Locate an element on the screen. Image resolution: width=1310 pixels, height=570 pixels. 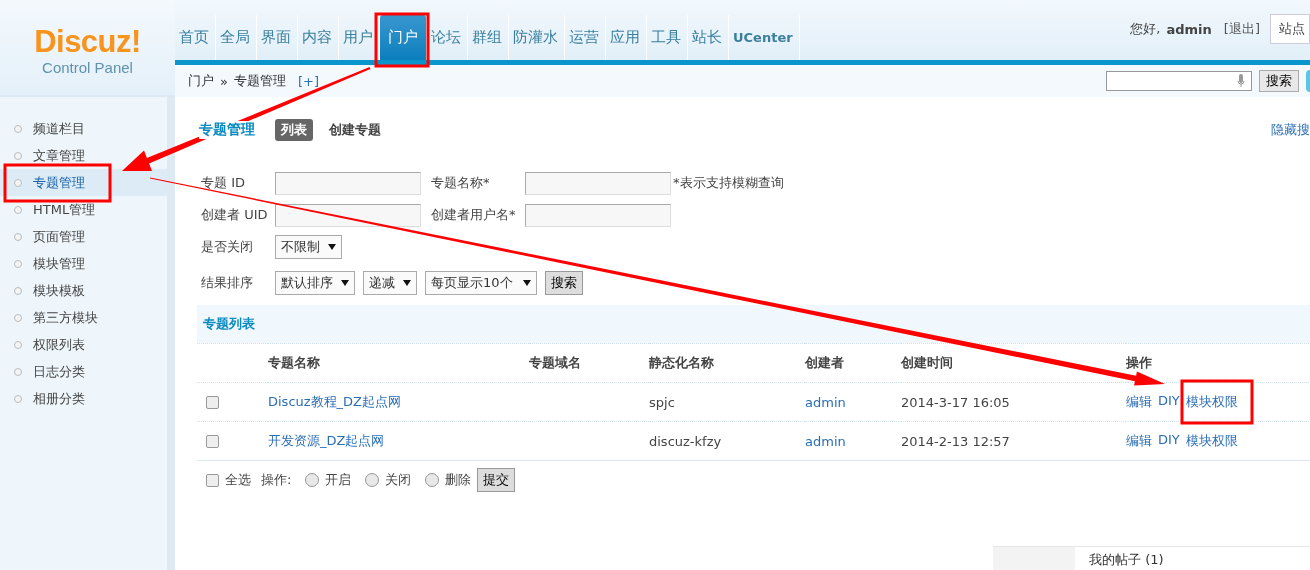
site-button: 站点 is located at coordinates (1290, 29).